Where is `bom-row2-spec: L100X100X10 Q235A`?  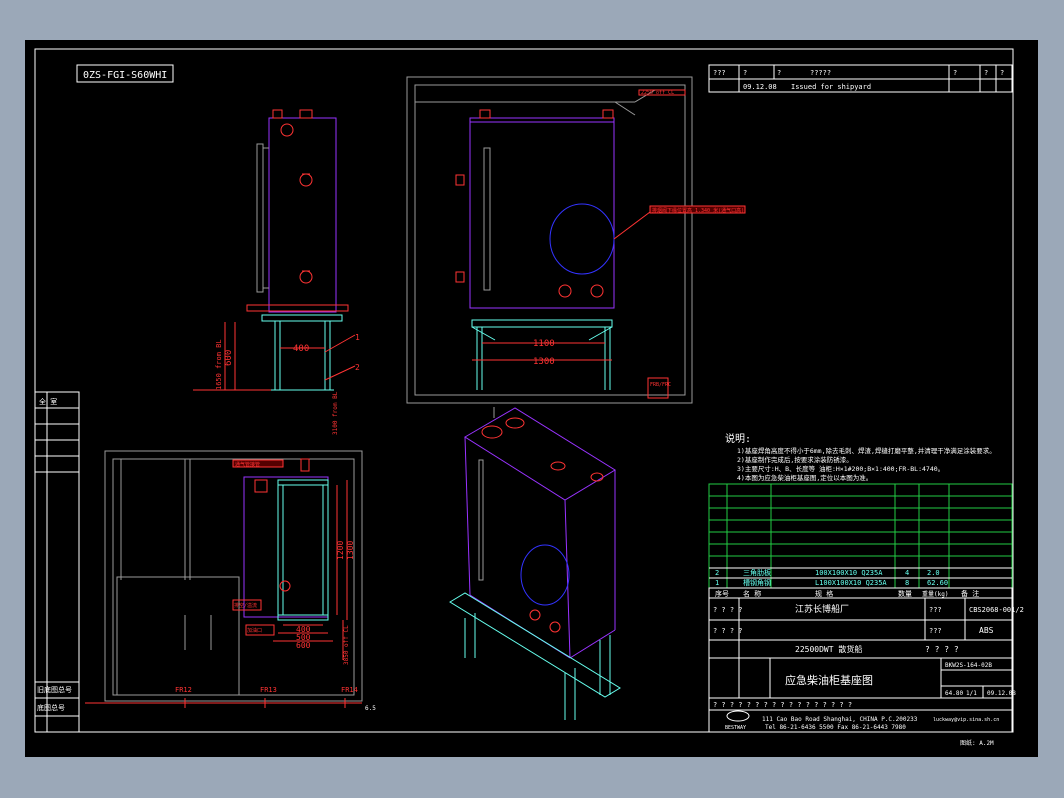 bom-row2-spec: L100X100X10 Q235A is located at coordinates (851, 583).